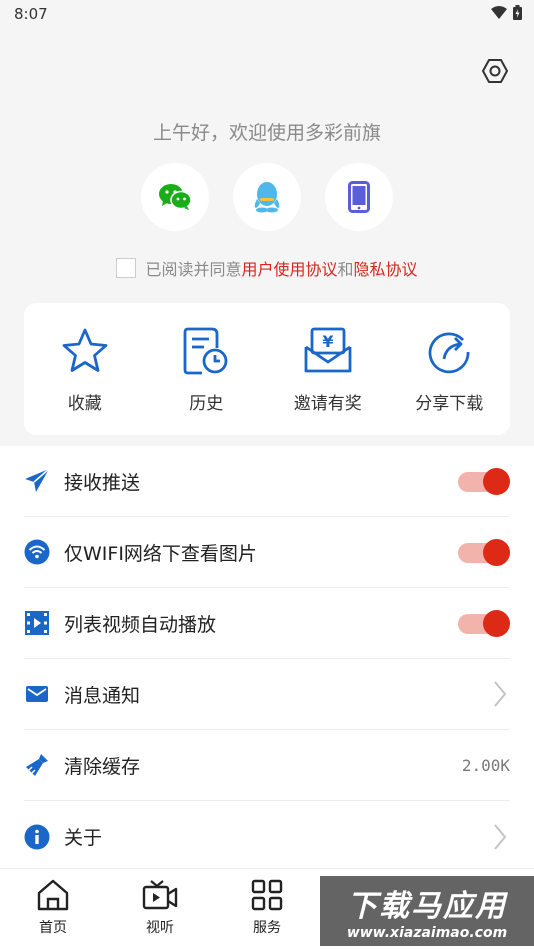 The width and height of the screenshot is (534, 950). Describe the element at coordinates (37, 480) in the screenshot. I see `paper-plane-icon` at that location.